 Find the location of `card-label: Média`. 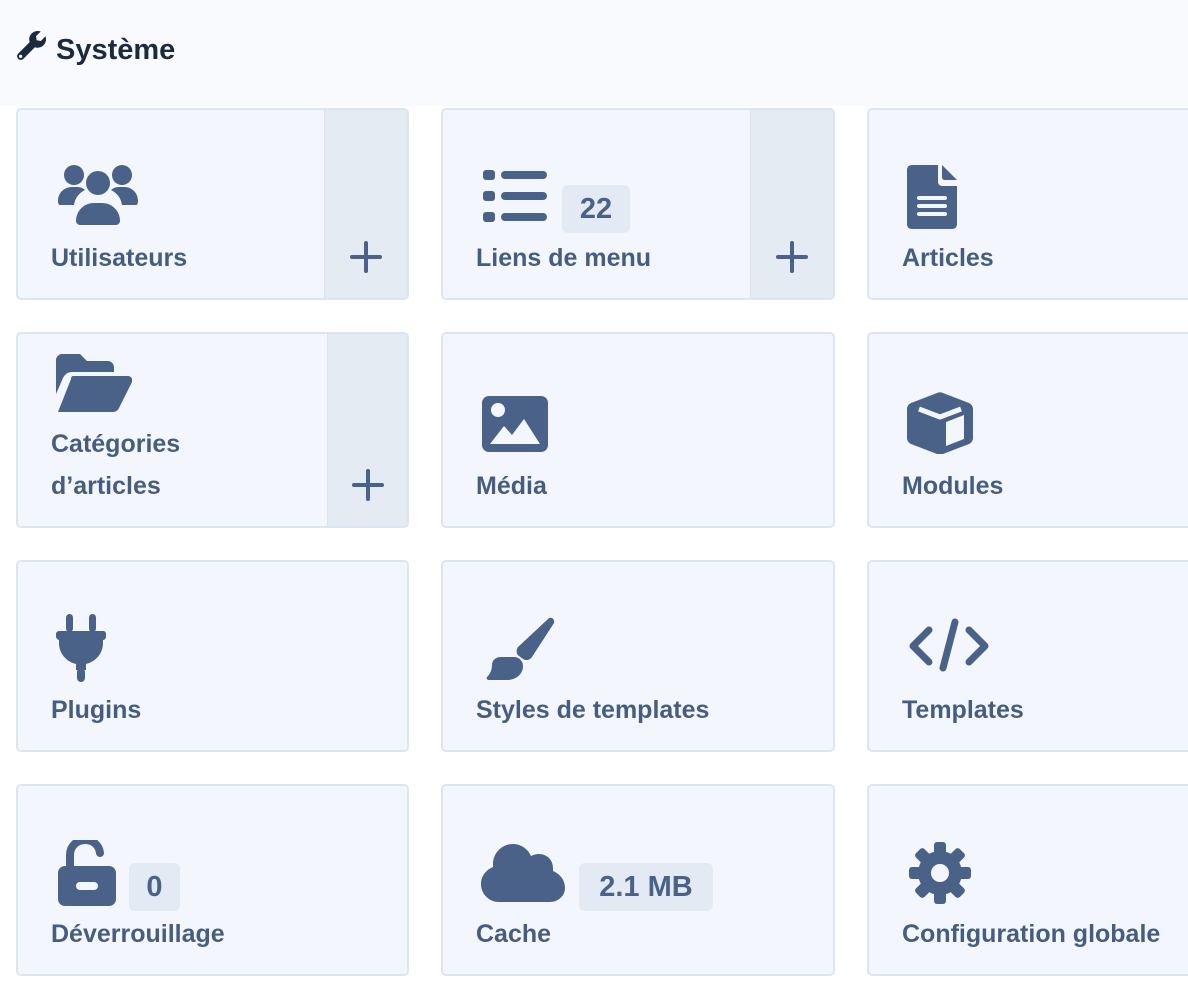

card-label: Média is located at coordinates (511, 486).